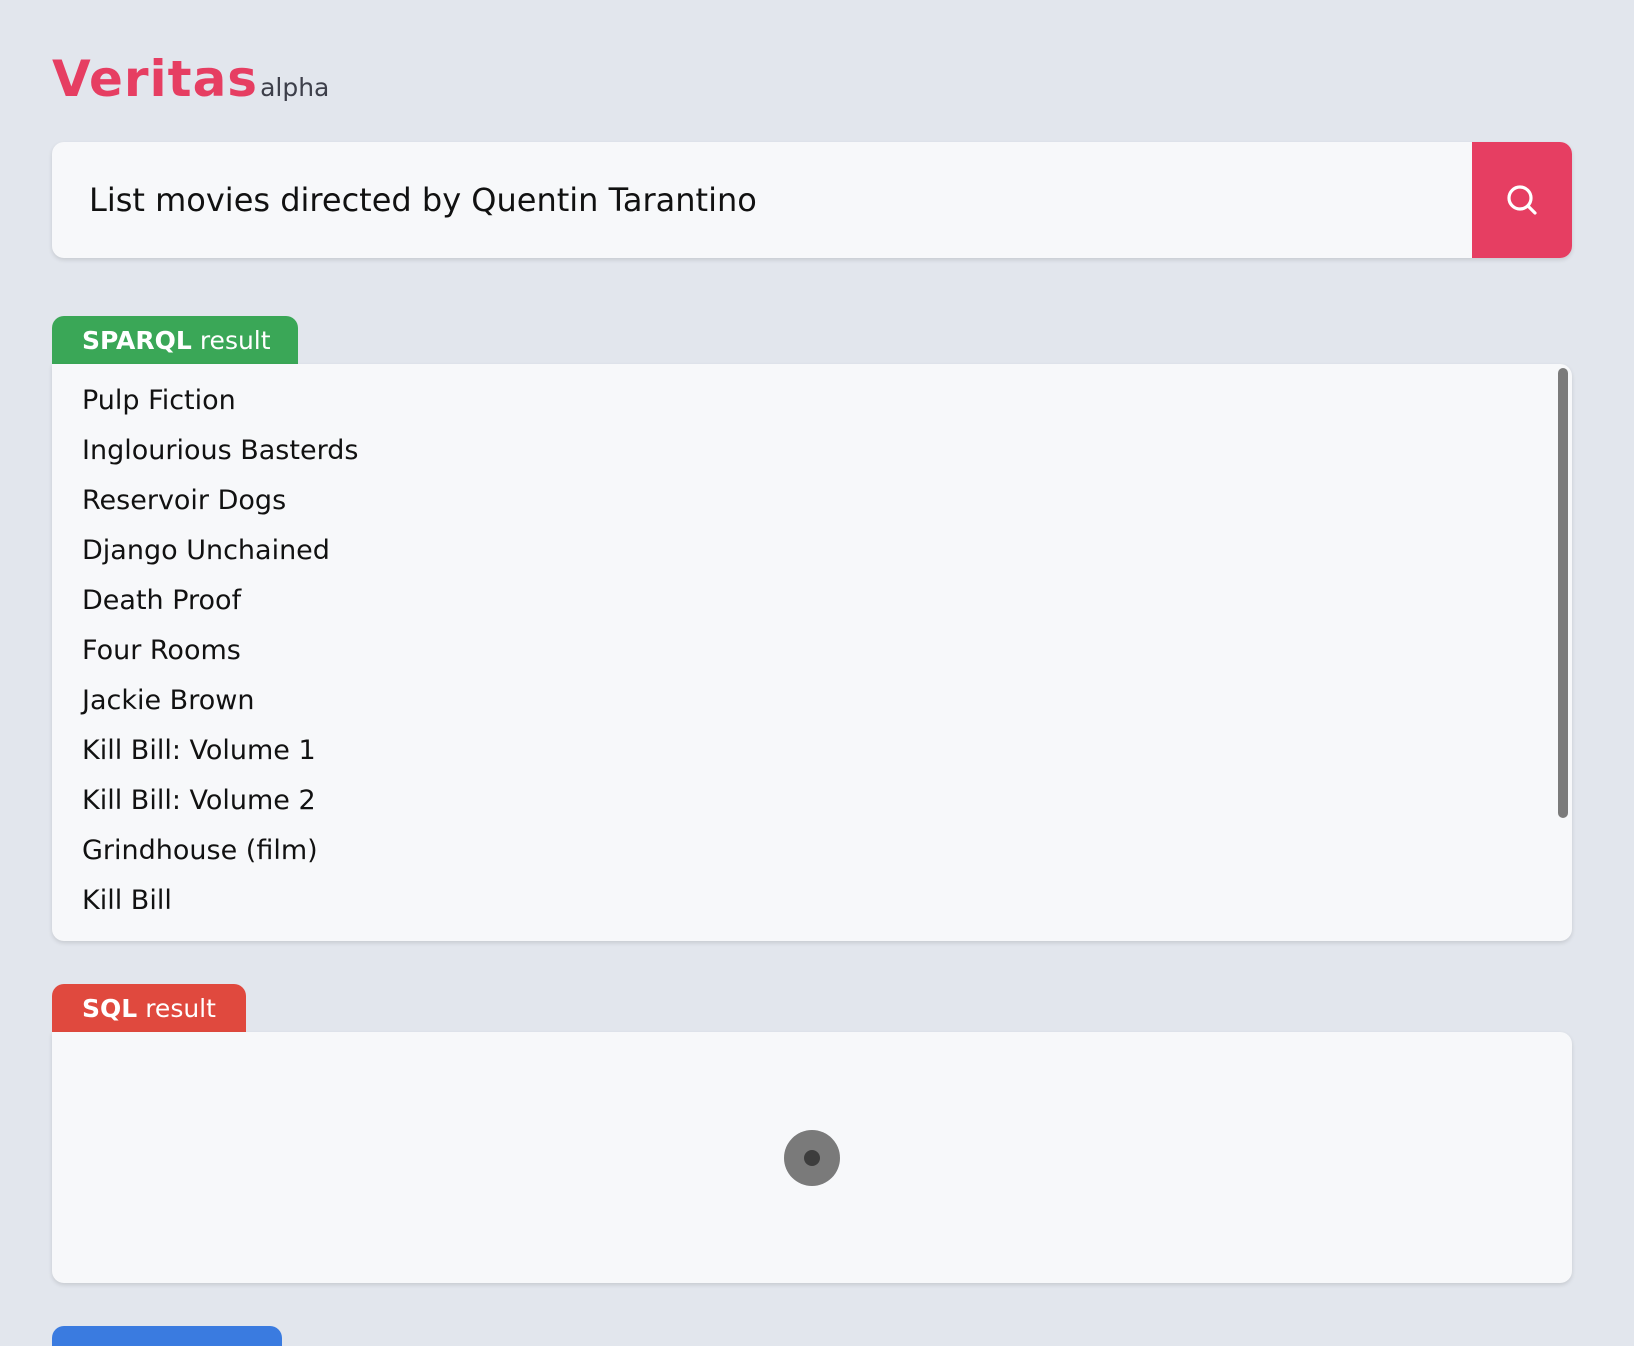 This screenshot has width=1634, height=1346. I want to click on list-item: Four Rooms, so click(161, 650).